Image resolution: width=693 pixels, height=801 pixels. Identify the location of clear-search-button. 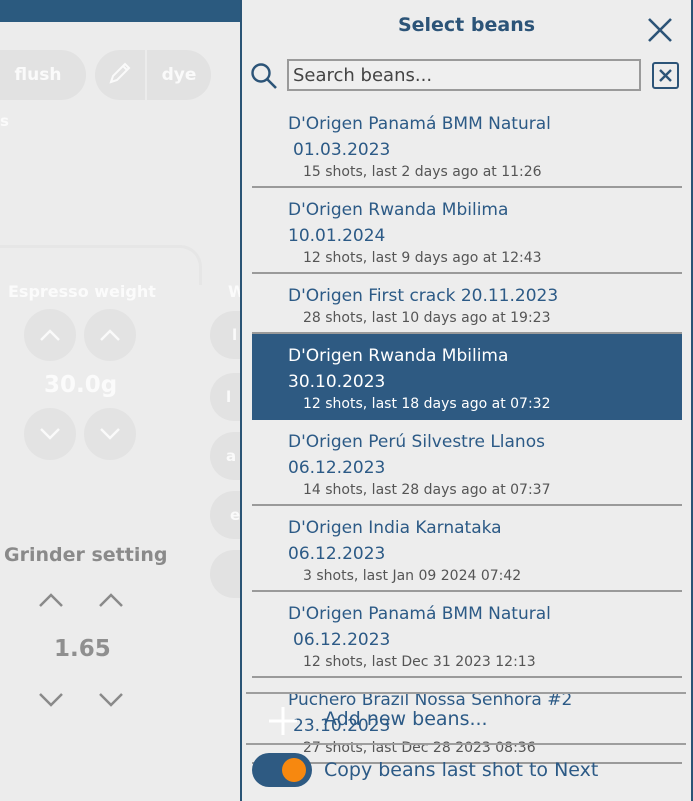
(665, 75).